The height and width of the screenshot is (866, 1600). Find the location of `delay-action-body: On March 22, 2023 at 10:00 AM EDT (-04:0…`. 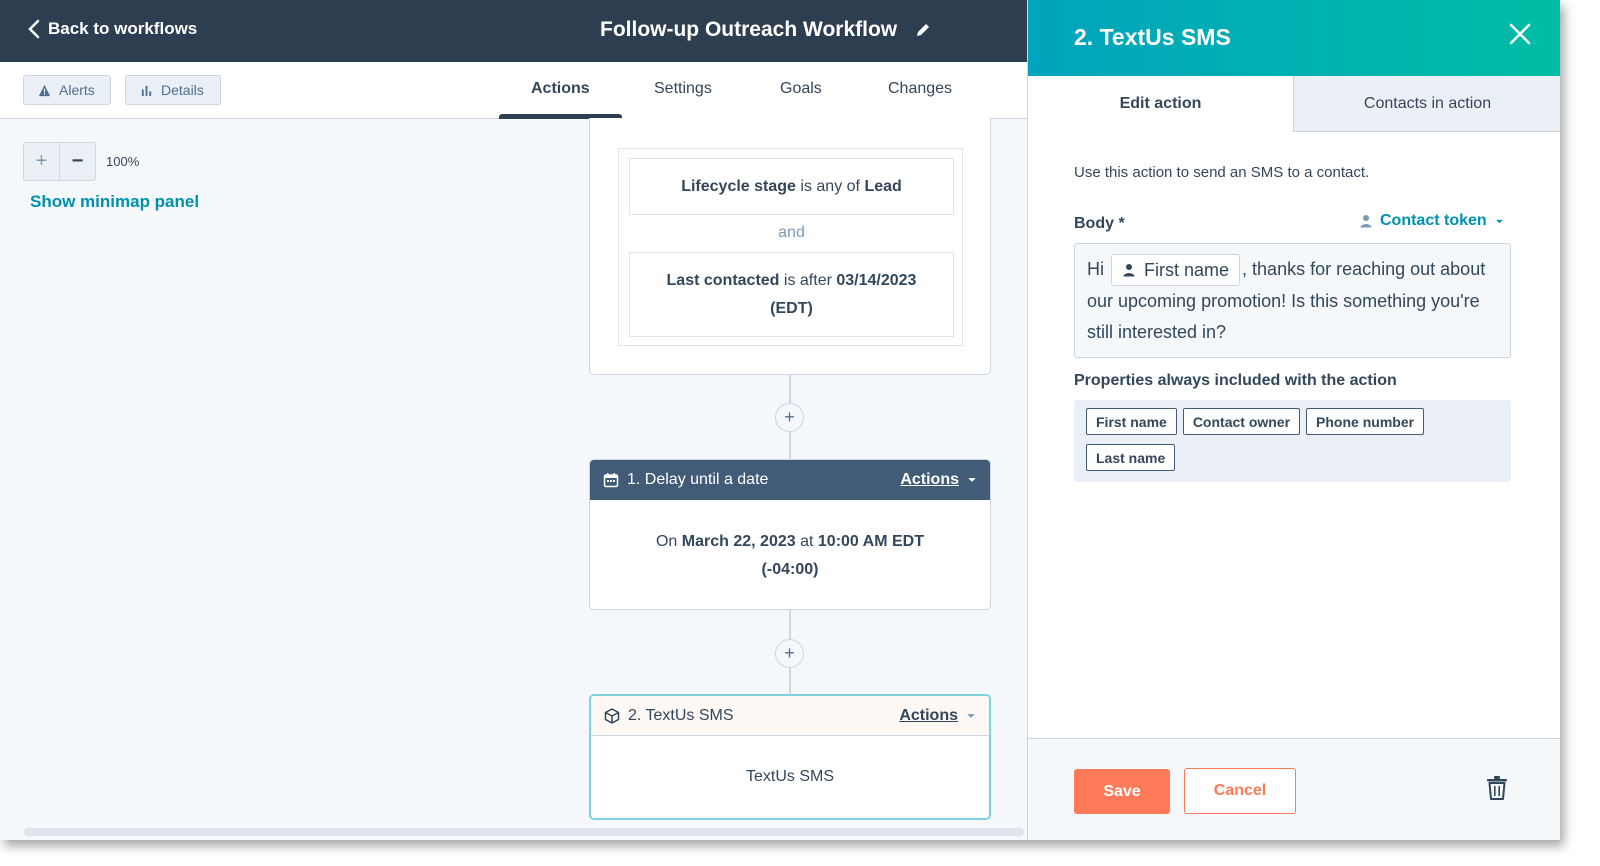

delay-action-body: On March 22, 2023 at 10:00 AM EDT (-04:0… is located at coordinates (790, 542).